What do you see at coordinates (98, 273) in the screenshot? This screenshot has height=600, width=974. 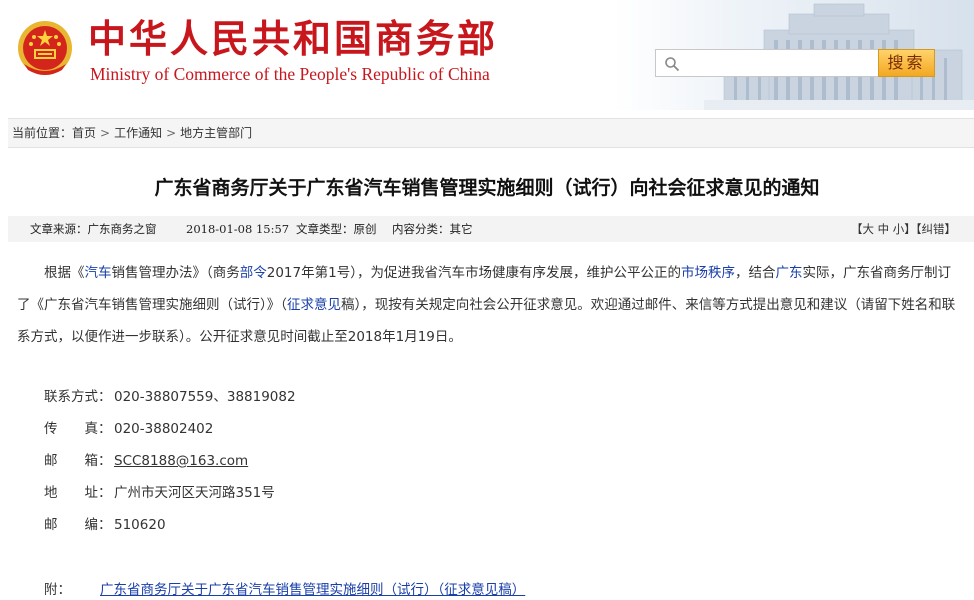 I see `keyword-link: 汽车` at bounding box center [98, 273].